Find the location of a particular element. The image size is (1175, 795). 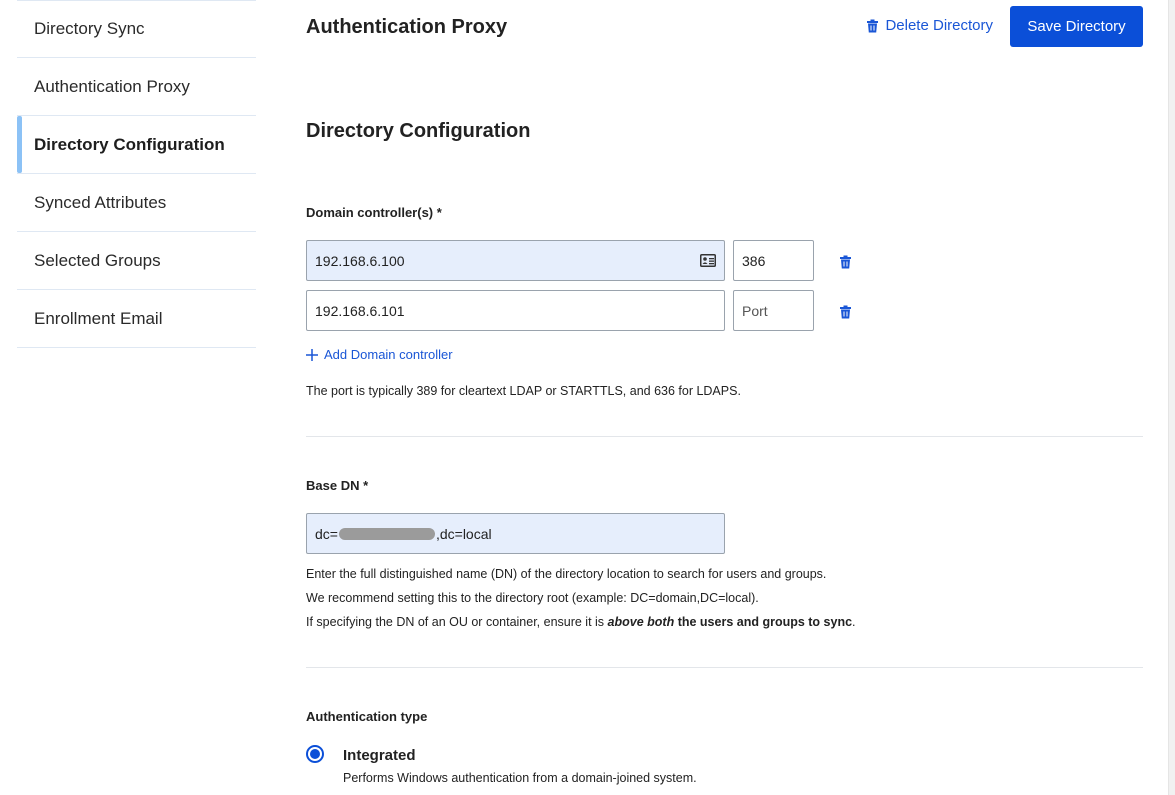

domain-controller-port-input-2: Port is located at coordinates (773, 310).